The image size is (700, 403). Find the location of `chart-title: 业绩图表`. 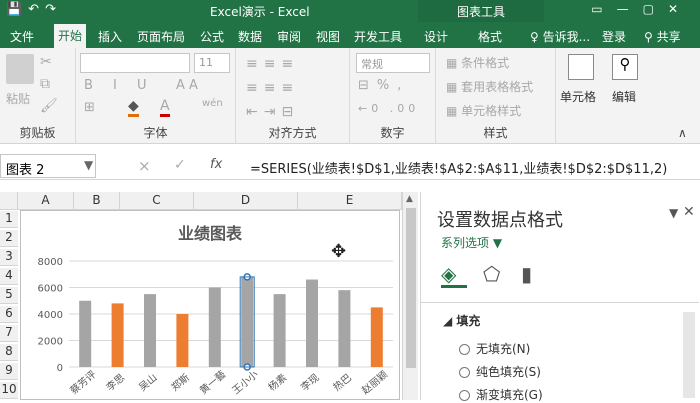

chart-title: 业绩图表 is located at coordinates (210, 233).